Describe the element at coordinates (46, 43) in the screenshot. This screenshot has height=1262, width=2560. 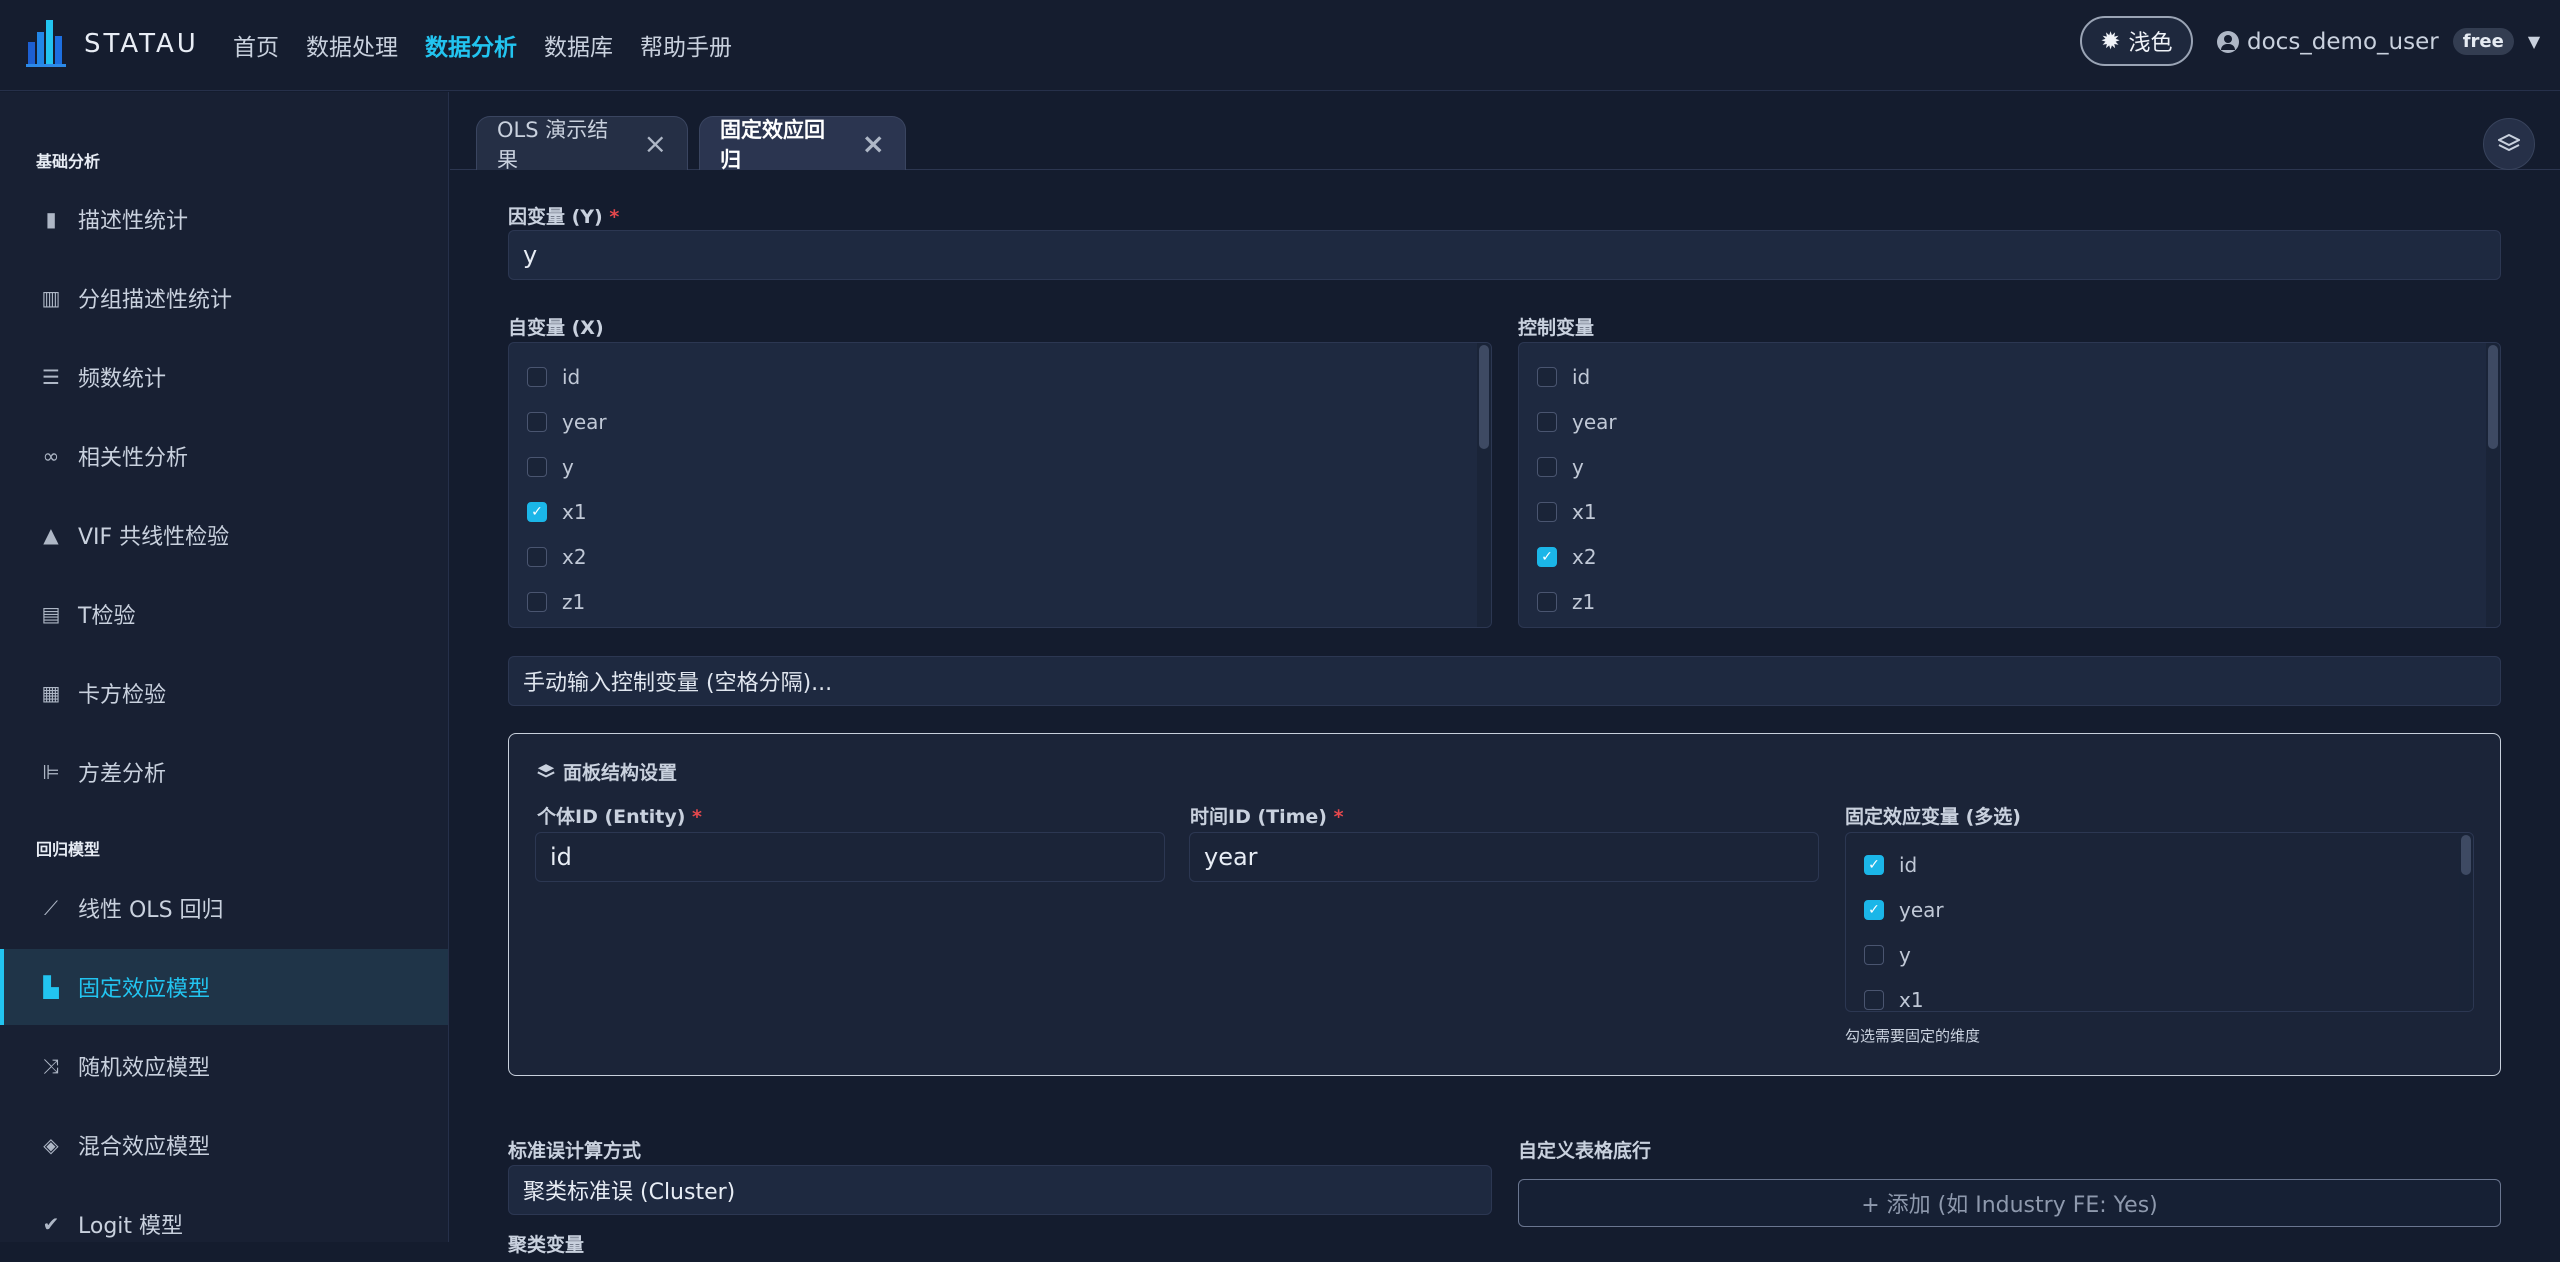
I see `statau-logo-icon` at that location.